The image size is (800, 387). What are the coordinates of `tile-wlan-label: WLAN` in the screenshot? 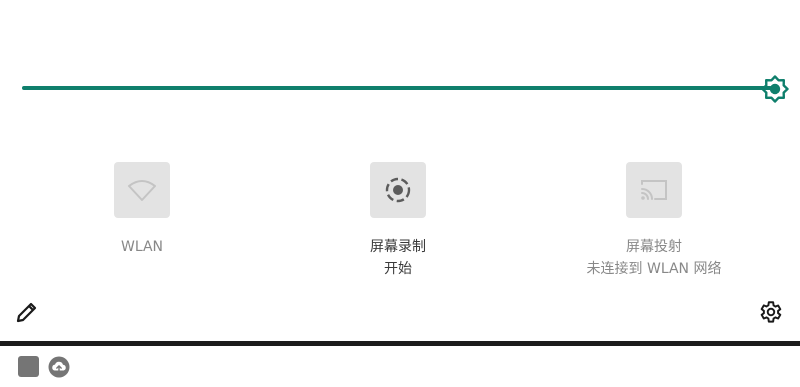 It's located at (141, 247).